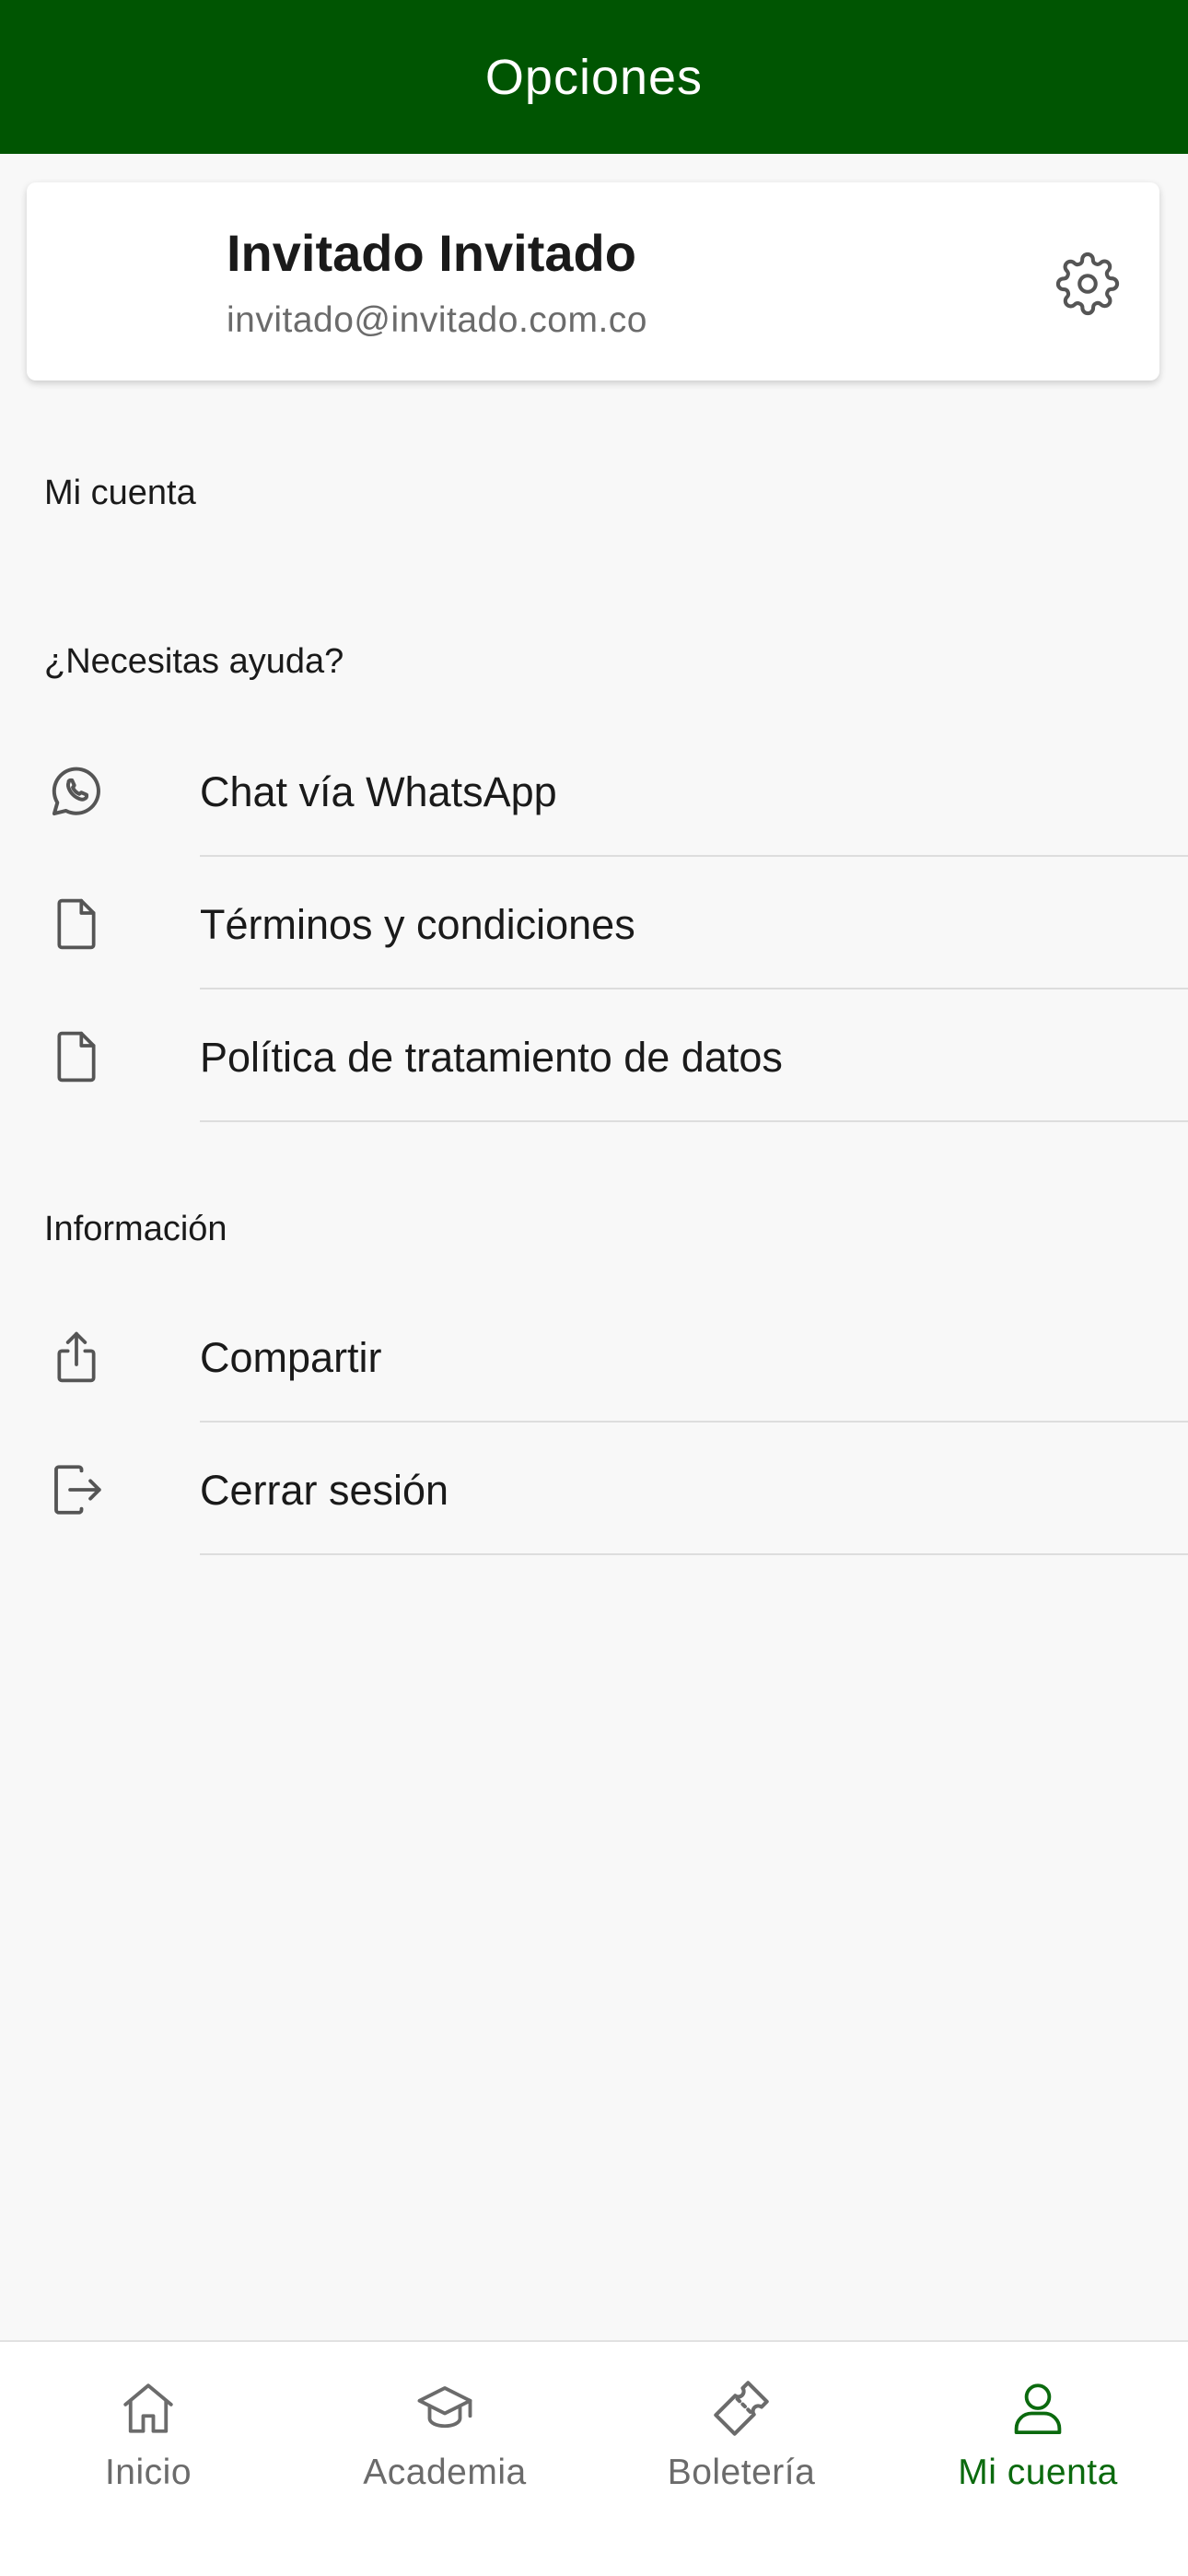 The image size is (1188, 2576). Describe the element at coordinates (76, 791) in the screenshot. I see `whatsapp-icon` at that location.